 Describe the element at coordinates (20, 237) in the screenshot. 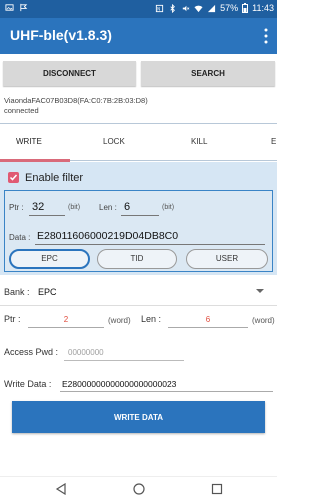

I see `filter-data-label: Data :` at that location.